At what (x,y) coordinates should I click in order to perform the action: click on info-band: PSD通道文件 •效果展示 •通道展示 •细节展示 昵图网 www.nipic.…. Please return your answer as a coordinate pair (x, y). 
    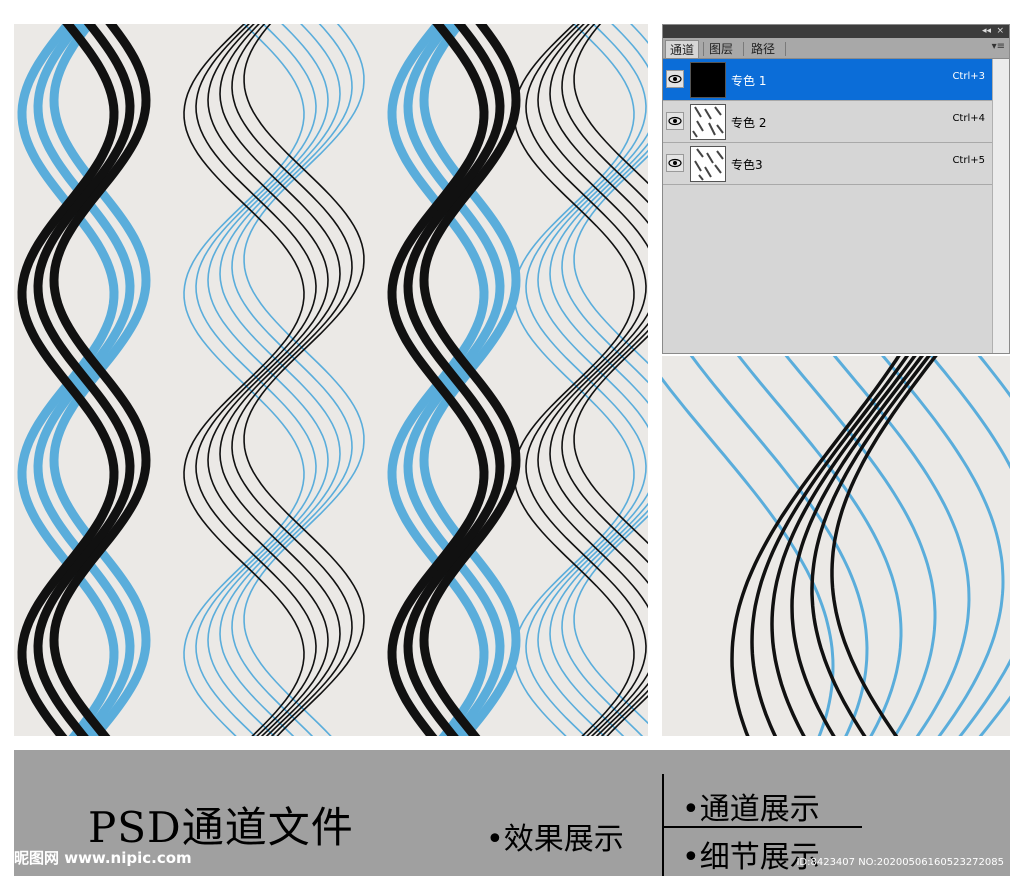
    Looking at the image, I should click on (512, 813).